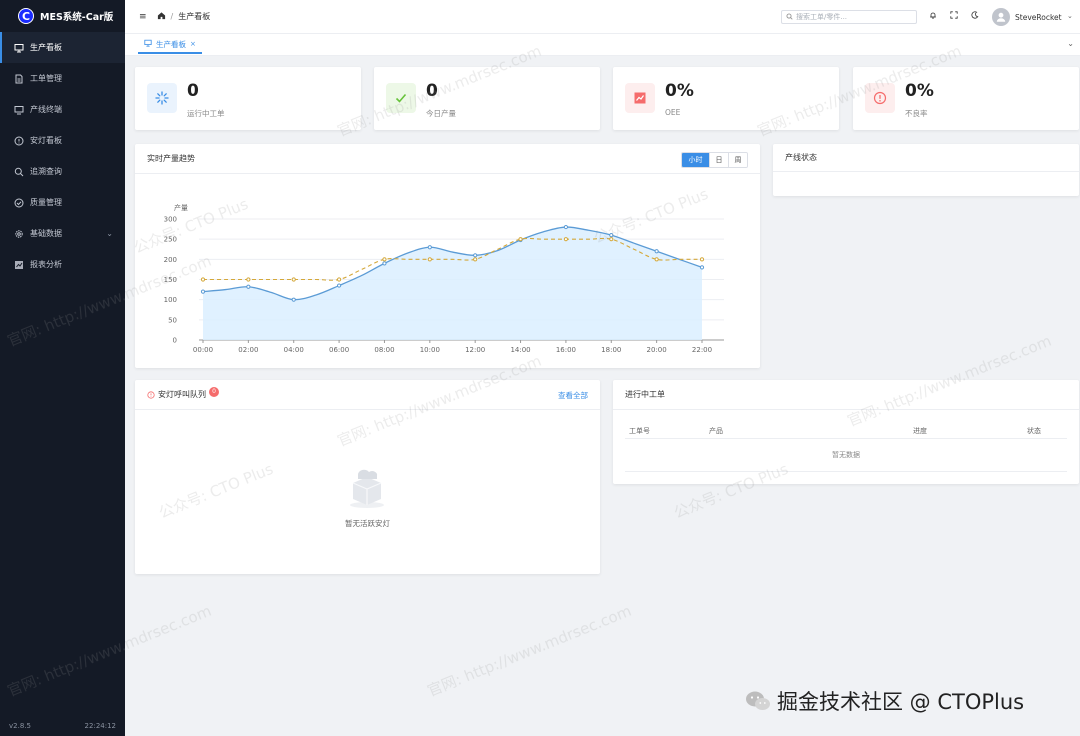 This screenshot has height=736, width=1080. Describe the element at coordinates (20, 726) in the screenshot. I see `app-version: v2.8.5` at that location.